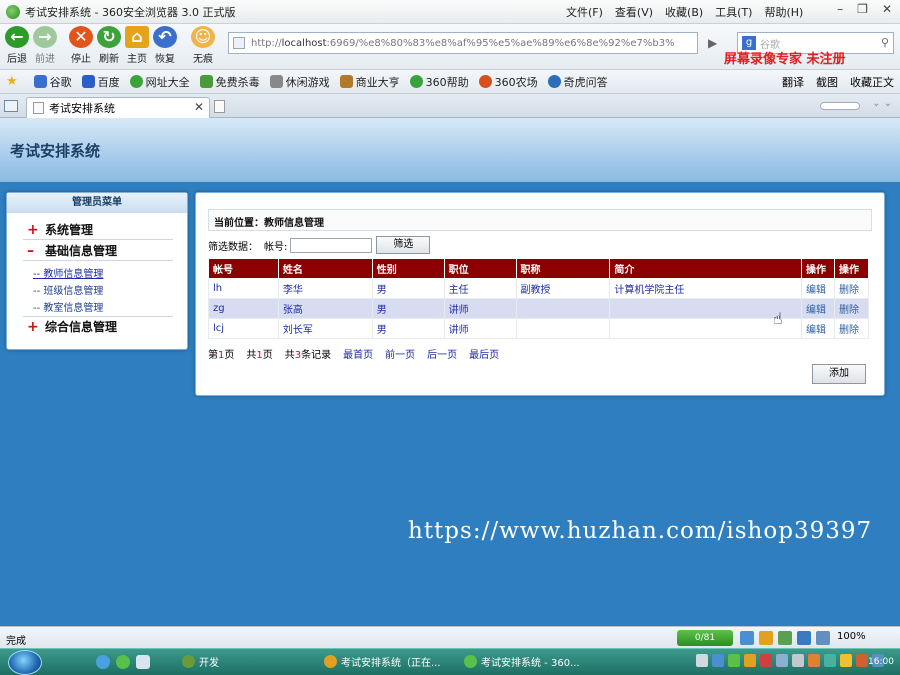 This screenshot has width=900, height=675. What do you see at coordinates (733, 12) in the screenshot?
I see `menu-tools: 工具(T)` at bounding box center [733, 12].